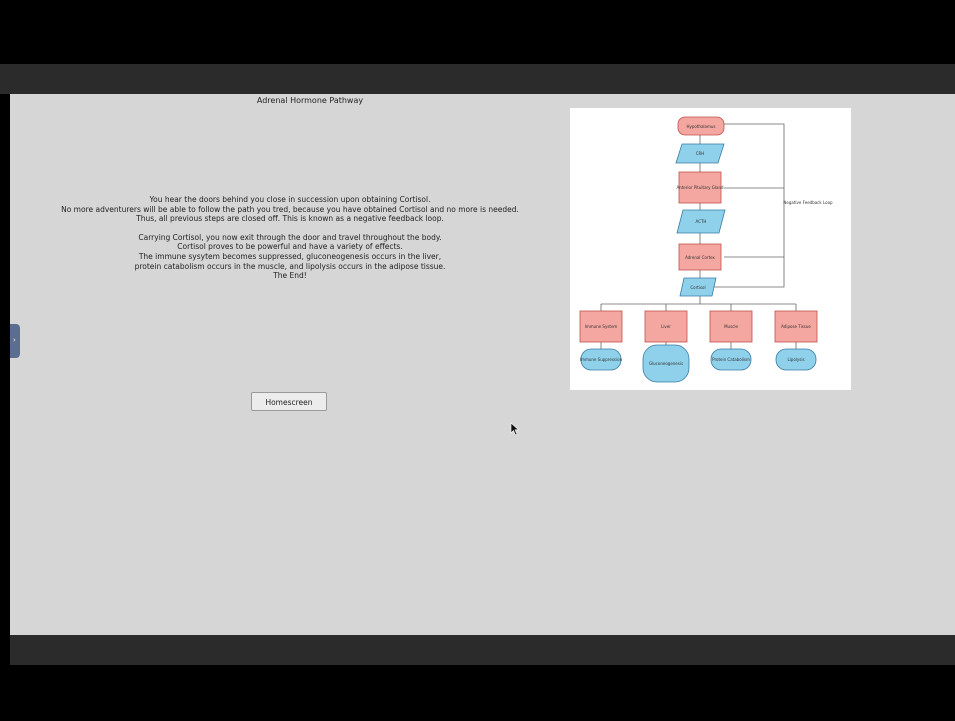 Image resolution: width=955 pixels, height=721 pixels. I want to click on node-label: Liver, so click(666, 326).